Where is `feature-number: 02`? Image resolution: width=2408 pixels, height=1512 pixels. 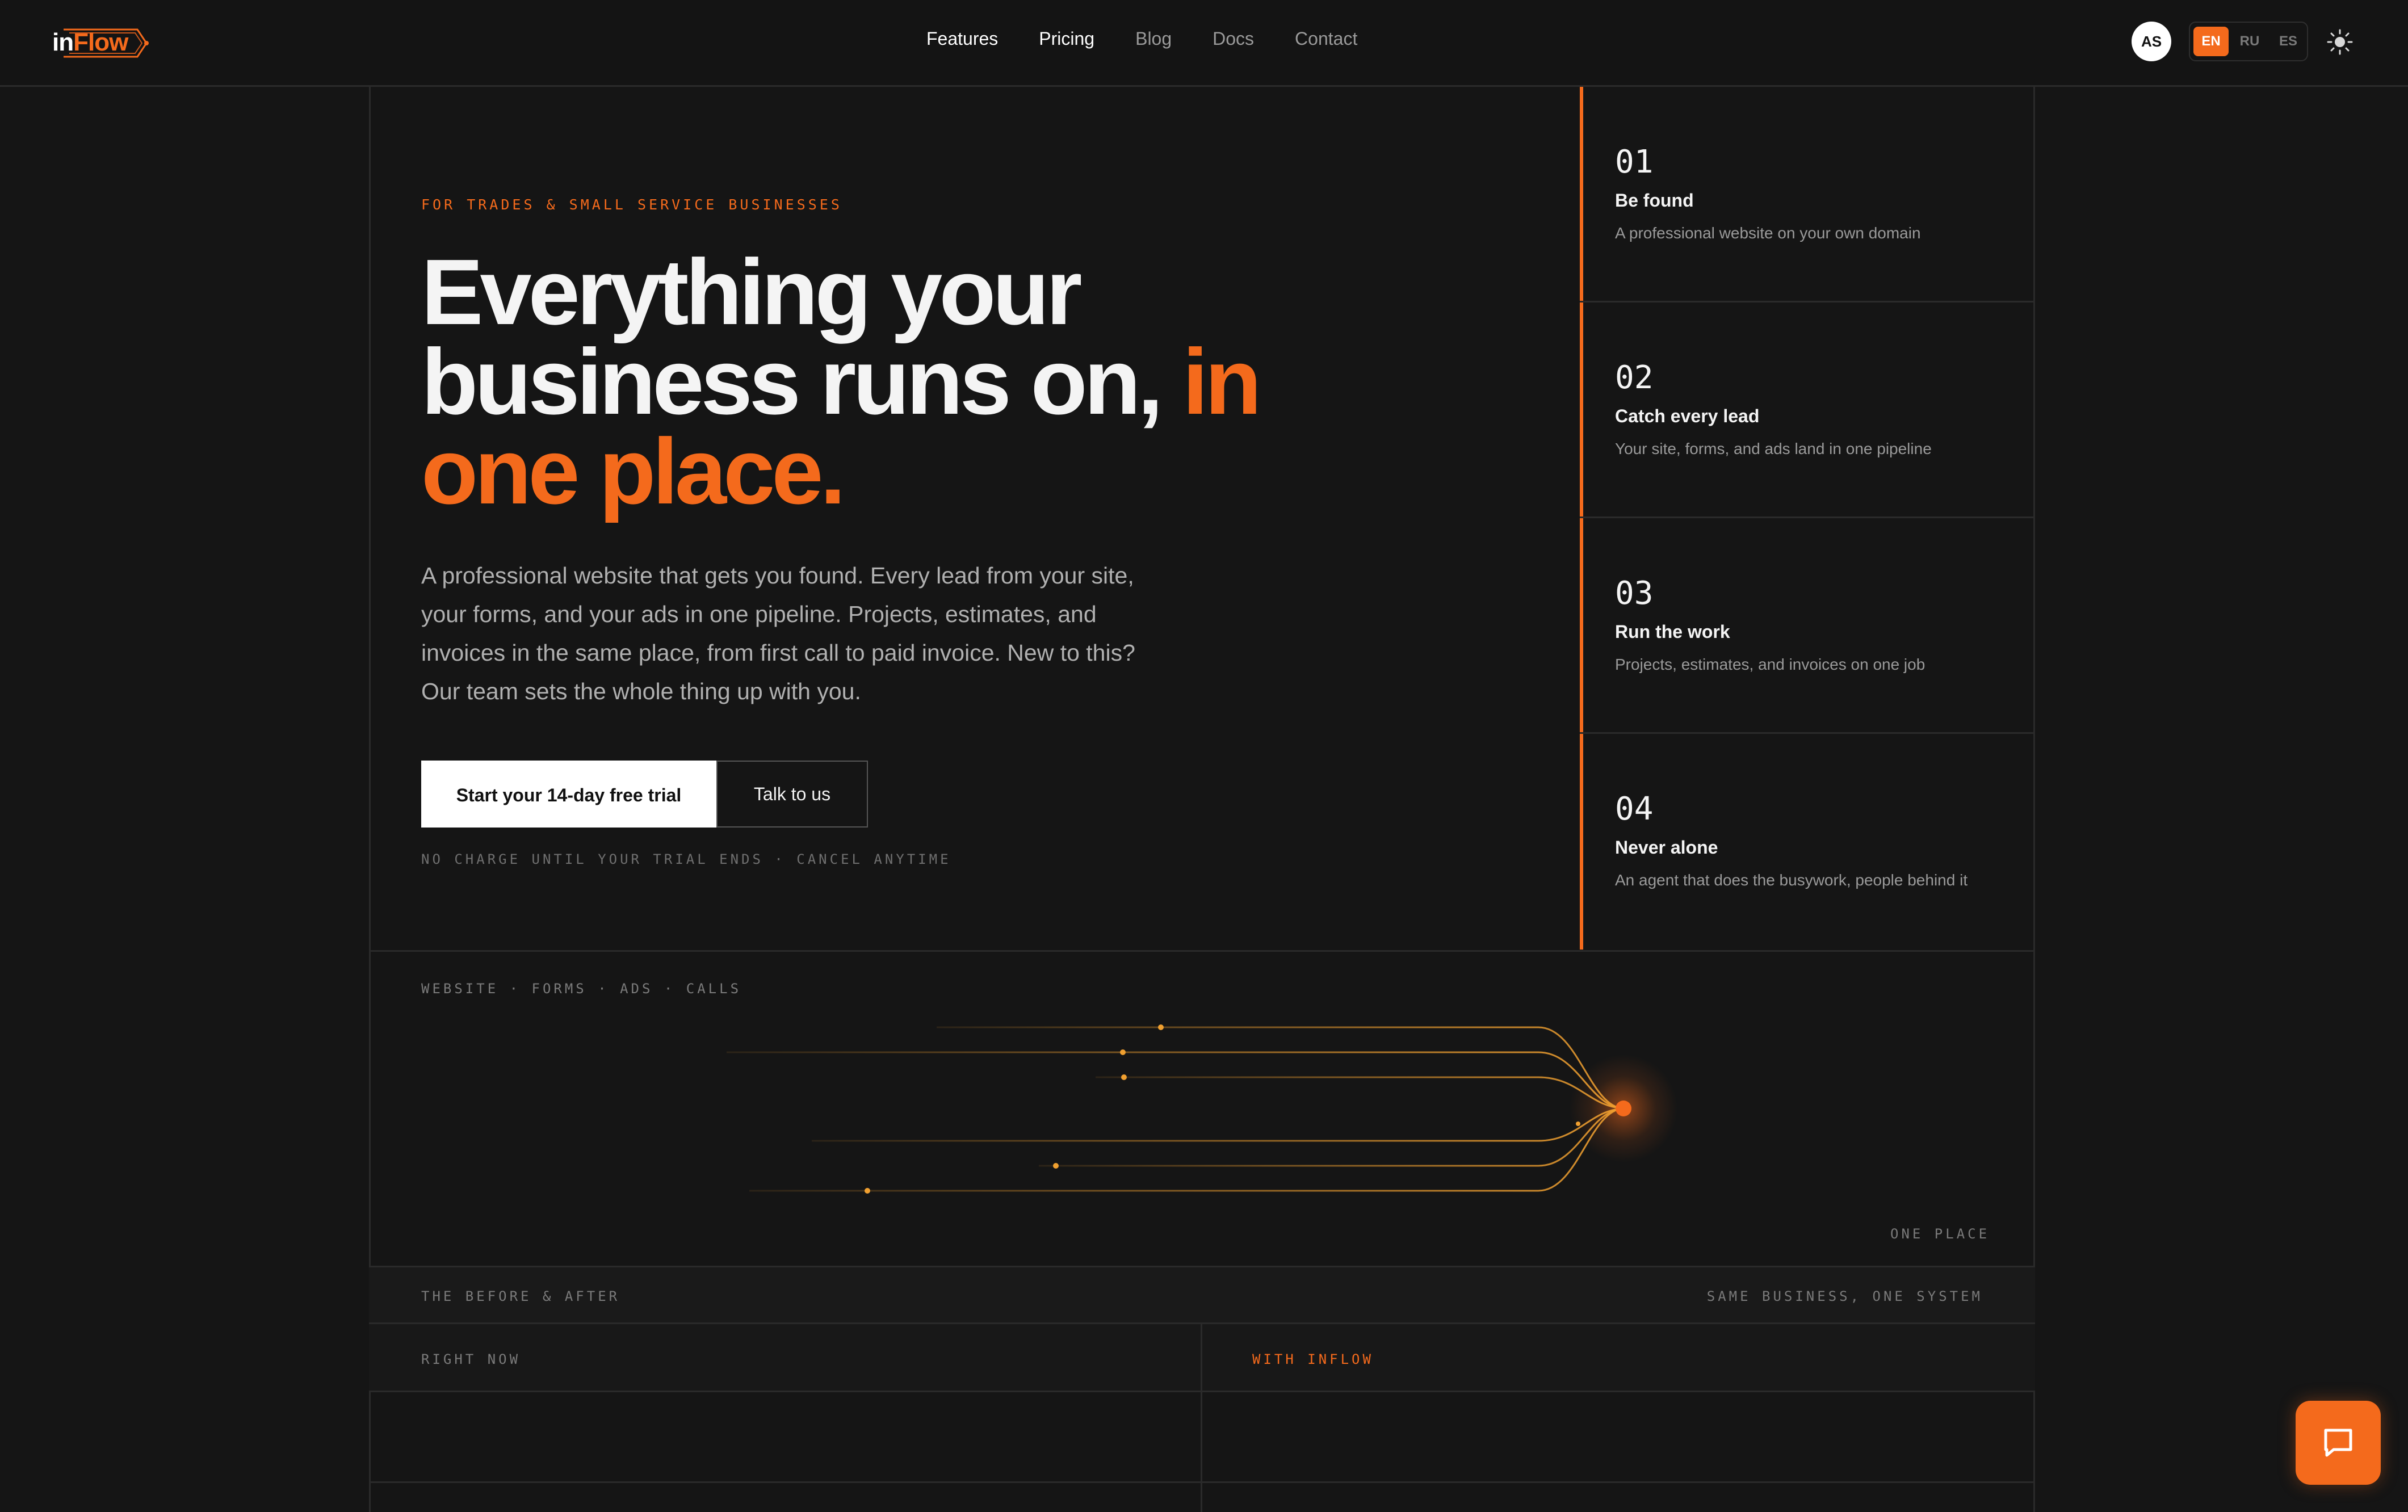 feature-number: 02 is located at coordinates (1634, 377).